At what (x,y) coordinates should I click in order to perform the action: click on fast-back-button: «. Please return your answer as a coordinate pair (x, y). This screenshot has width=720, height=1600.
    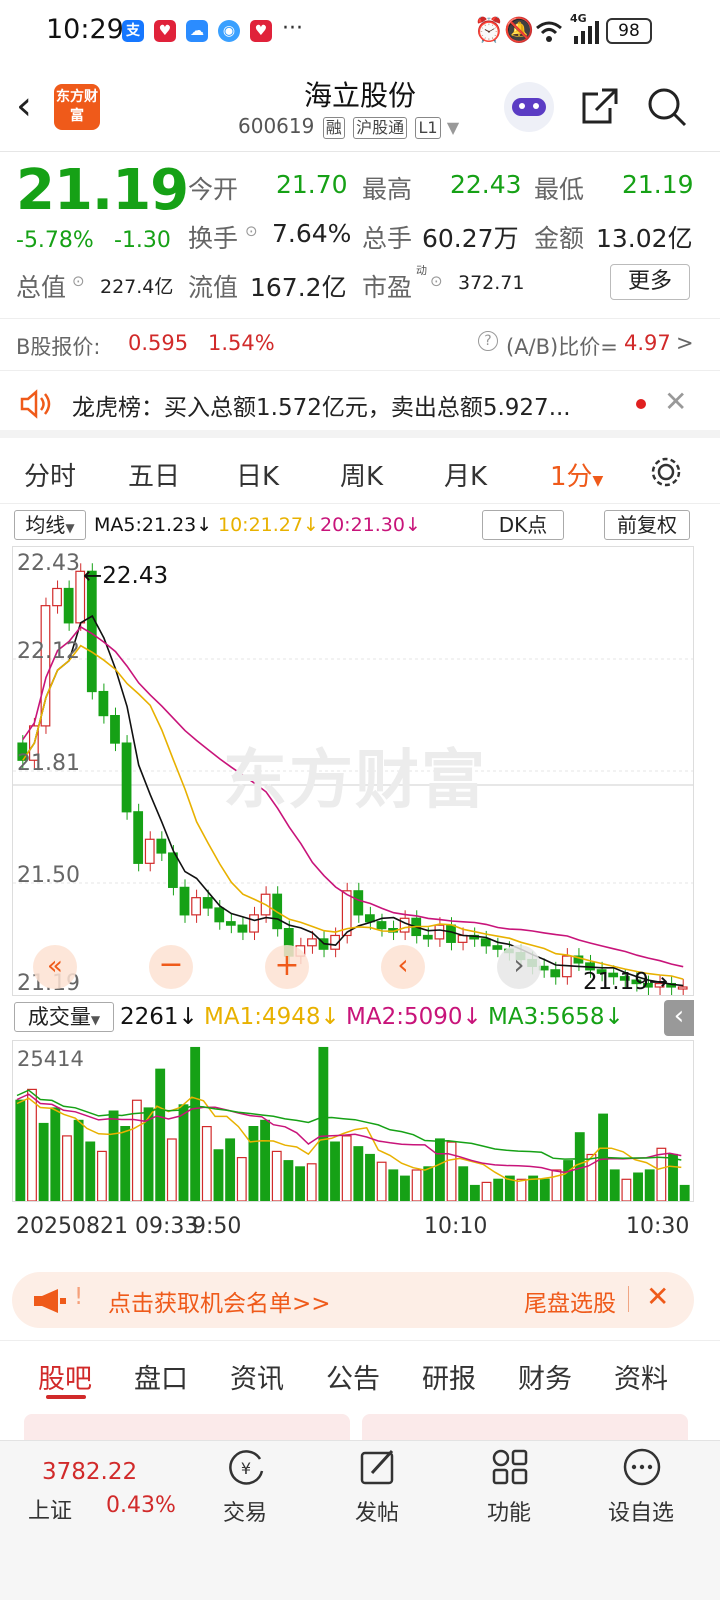
    Looking at the image, I should click on (55, 967).